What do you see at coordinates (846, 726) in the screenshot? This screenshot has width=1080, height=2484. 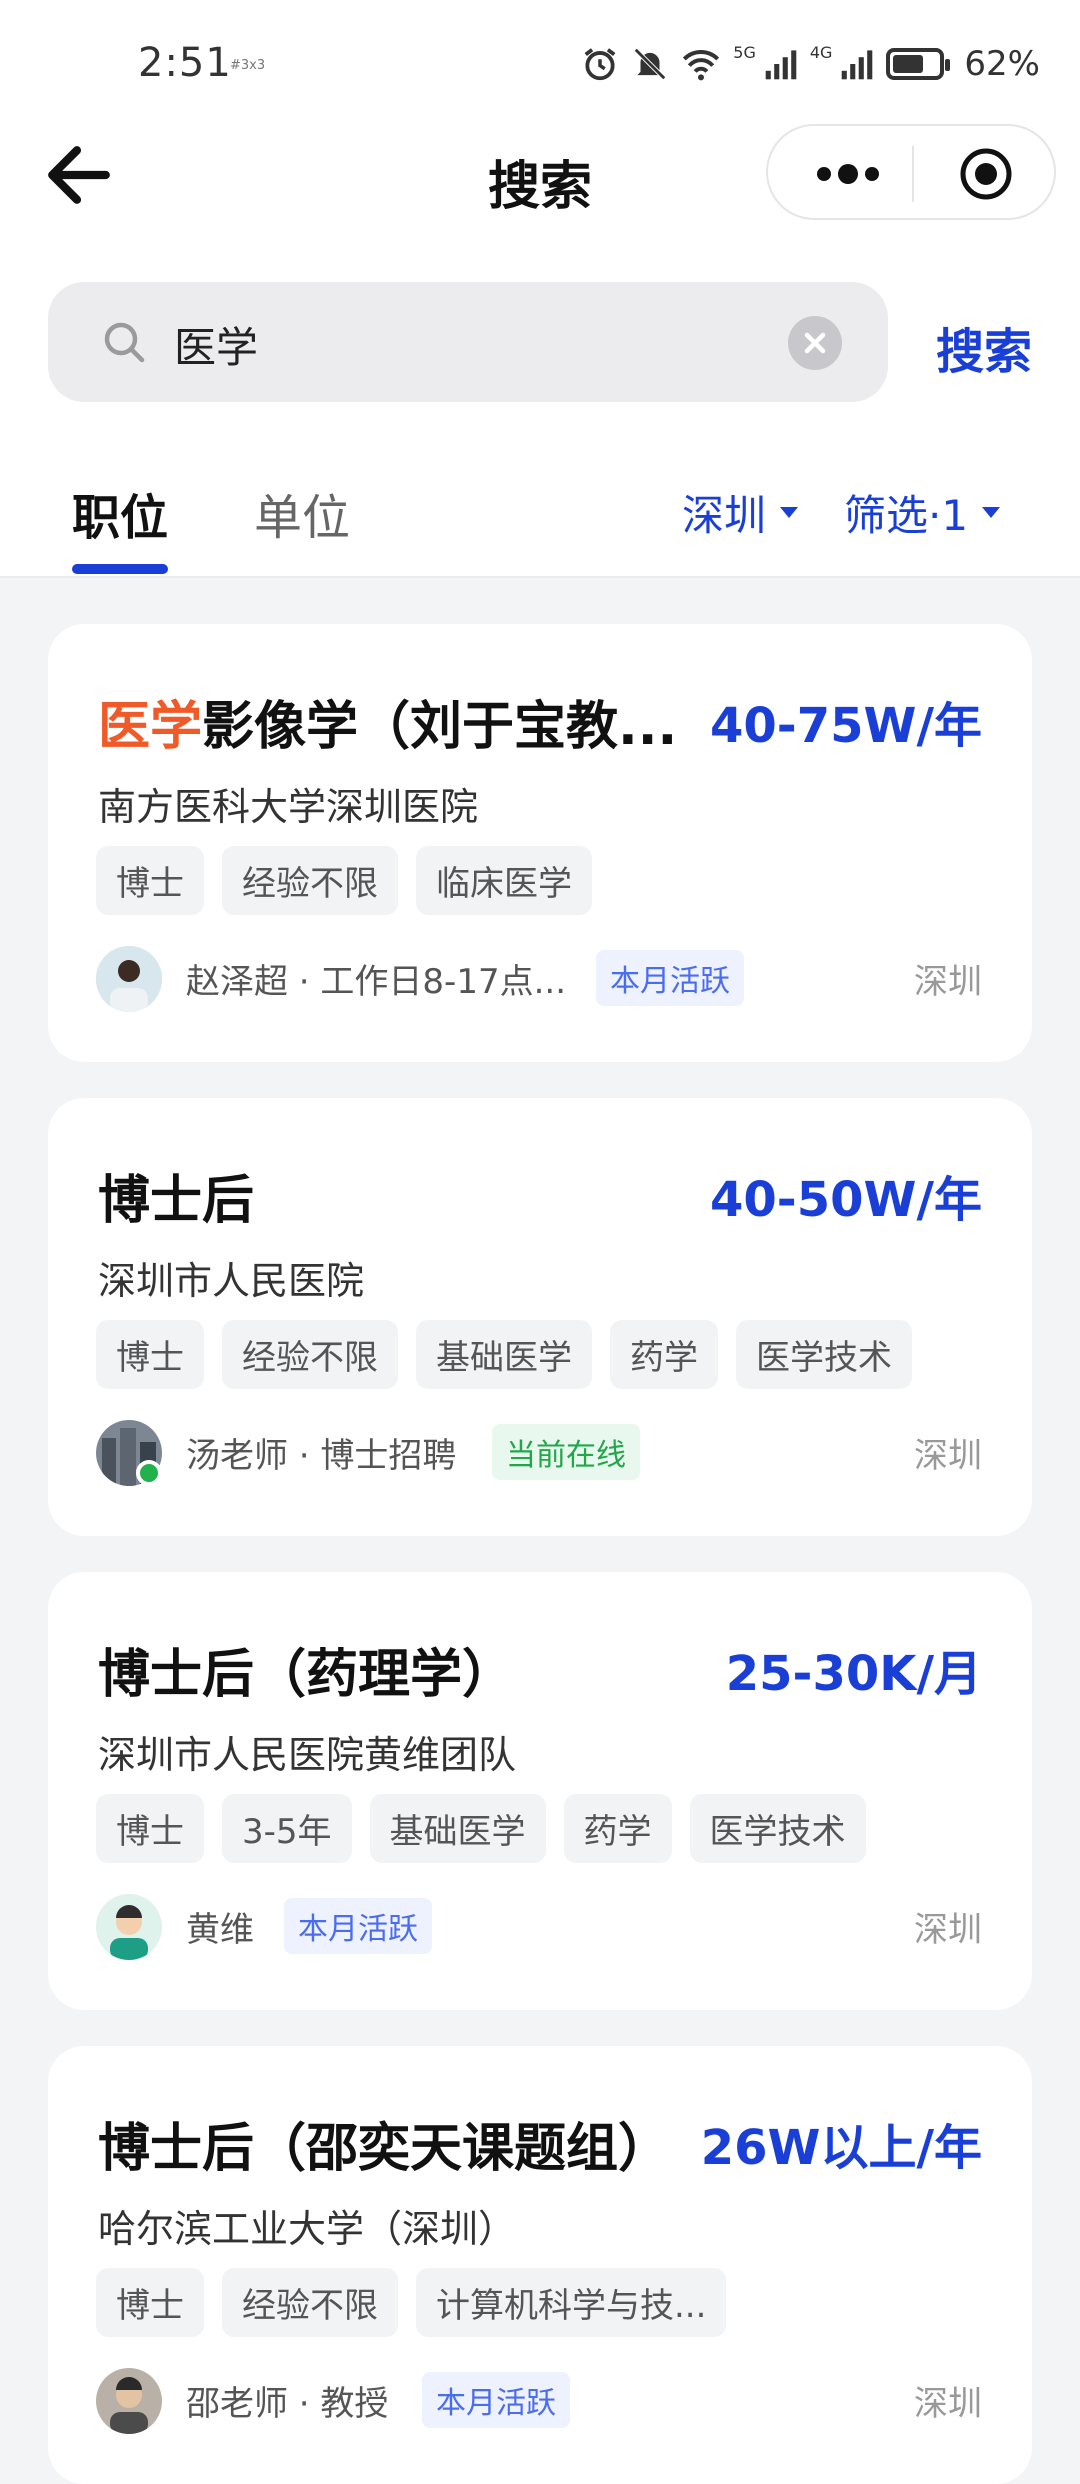 I see `job-salary: 40-75W/年` at bounding box center [846, 726].